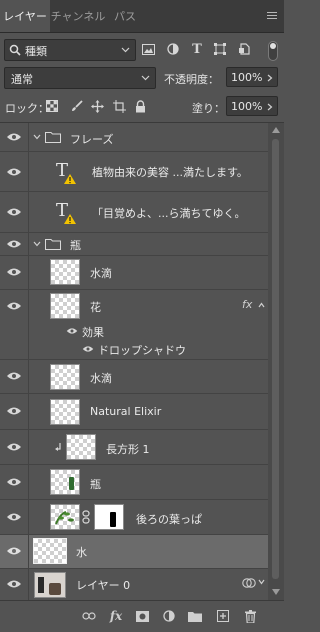 The image size is (320, 632). Describe the element at coordinates (142, 616) in the screenshot. I see `add-mask-icon` at that location.